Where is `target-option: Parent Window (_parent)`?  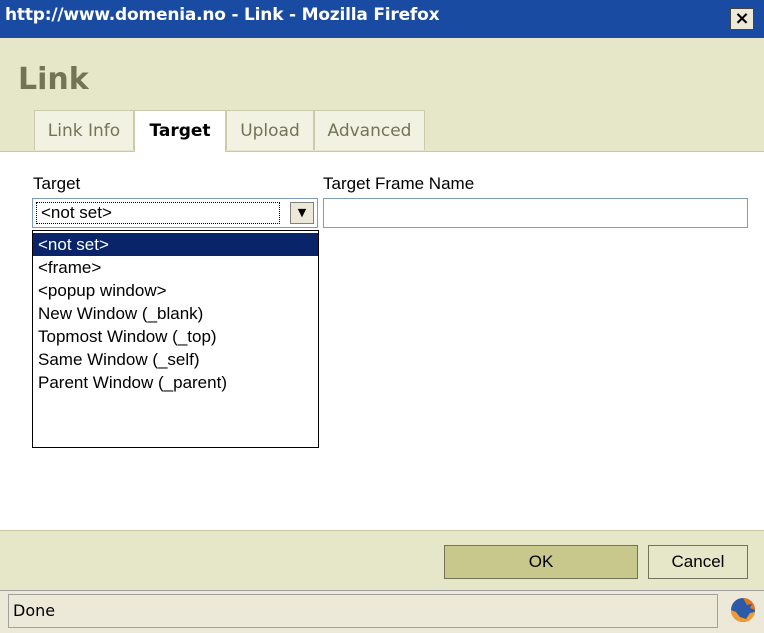 target-option: Parent Window (_parent) is located at coordinates (175, 382).